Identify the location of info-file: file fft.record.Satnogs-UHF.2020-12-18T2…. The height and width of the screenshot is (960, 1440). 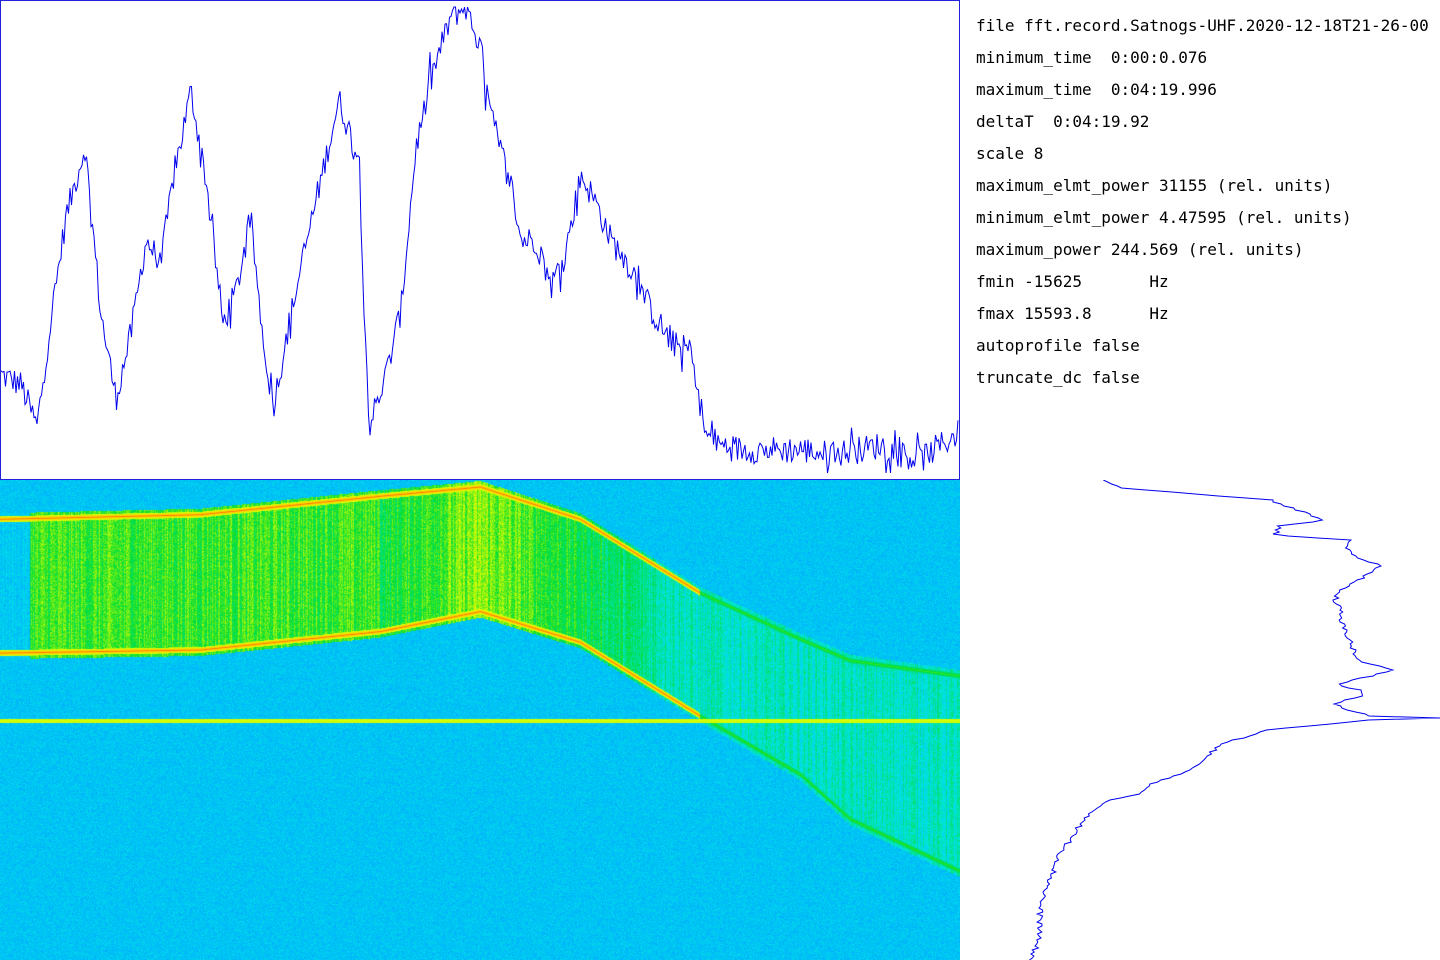
(1202, 25).